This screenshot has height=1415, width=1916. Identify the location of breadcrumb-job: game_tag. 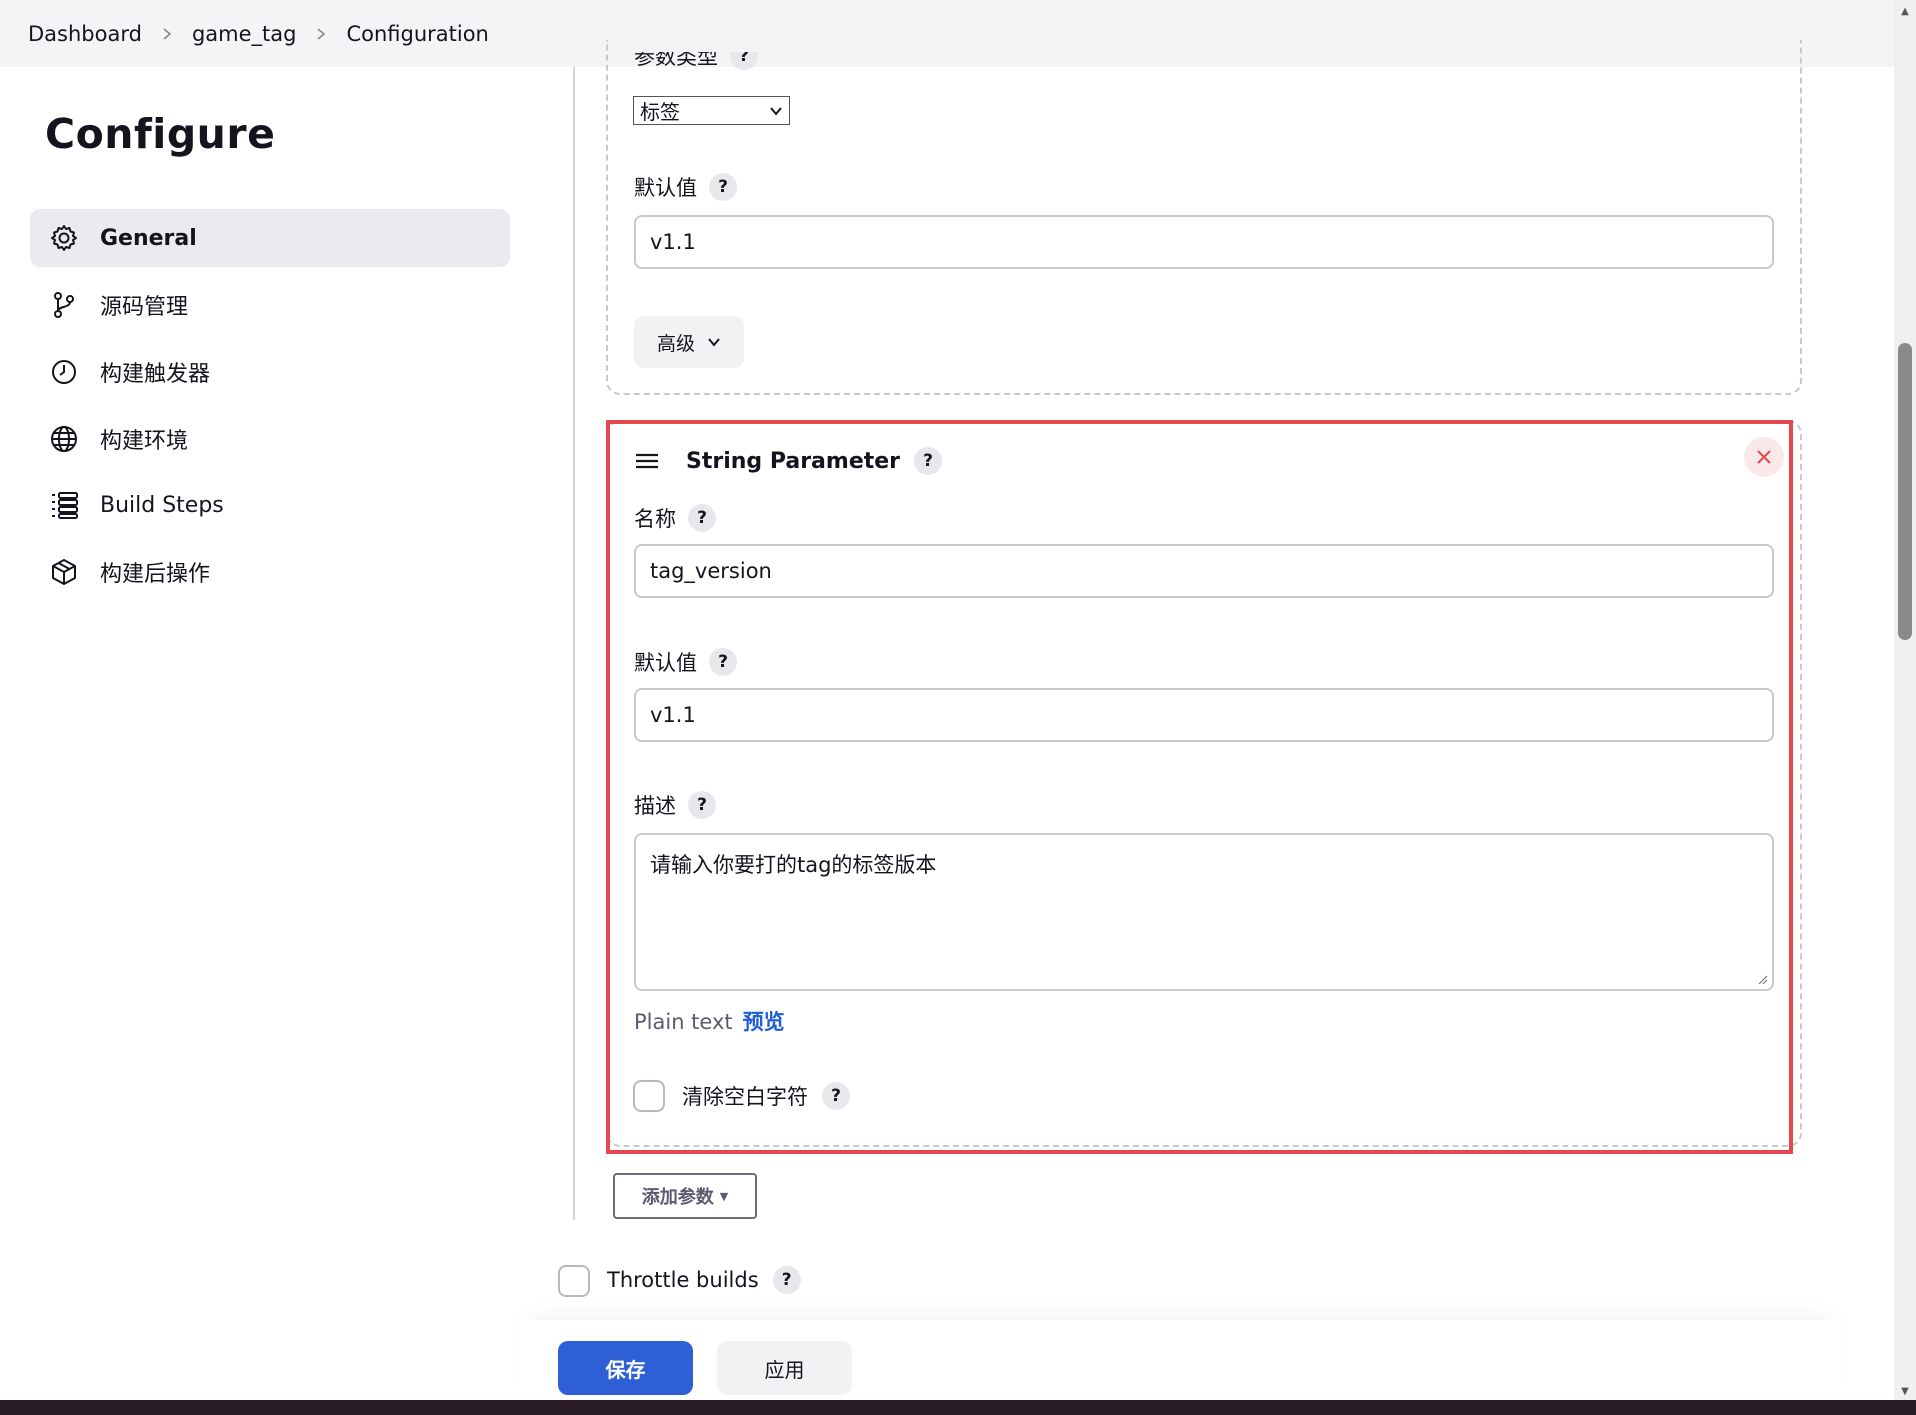
(244, 34).